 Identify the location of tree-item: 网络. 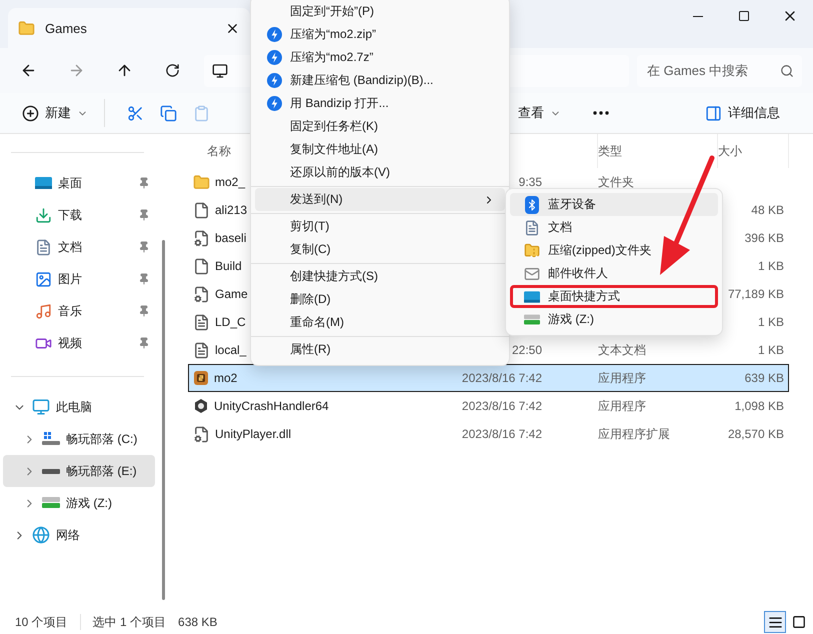
(79, 535).